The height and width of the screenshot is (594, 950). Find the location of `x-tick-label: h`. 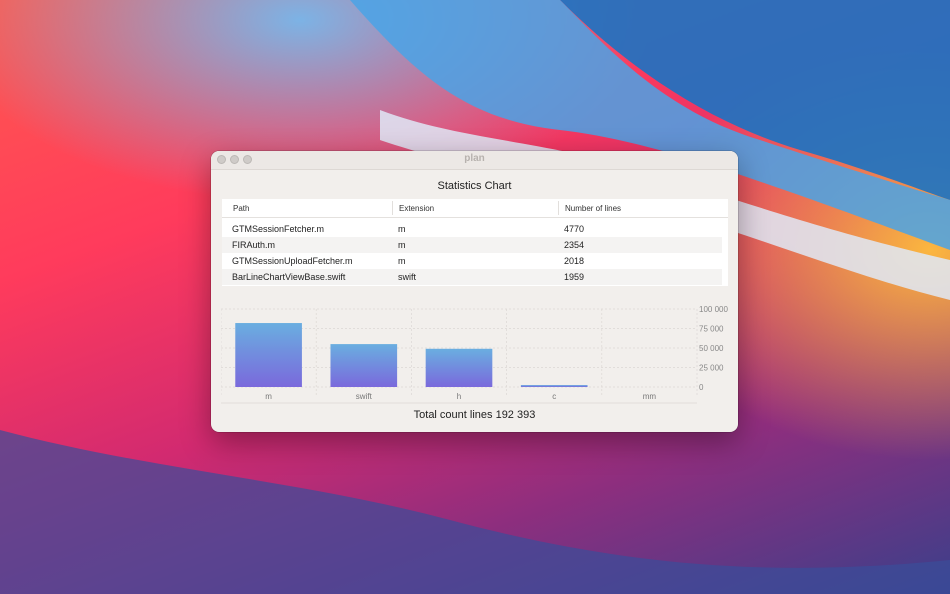

x-tick-label: h is located at coordinates (459, 396).